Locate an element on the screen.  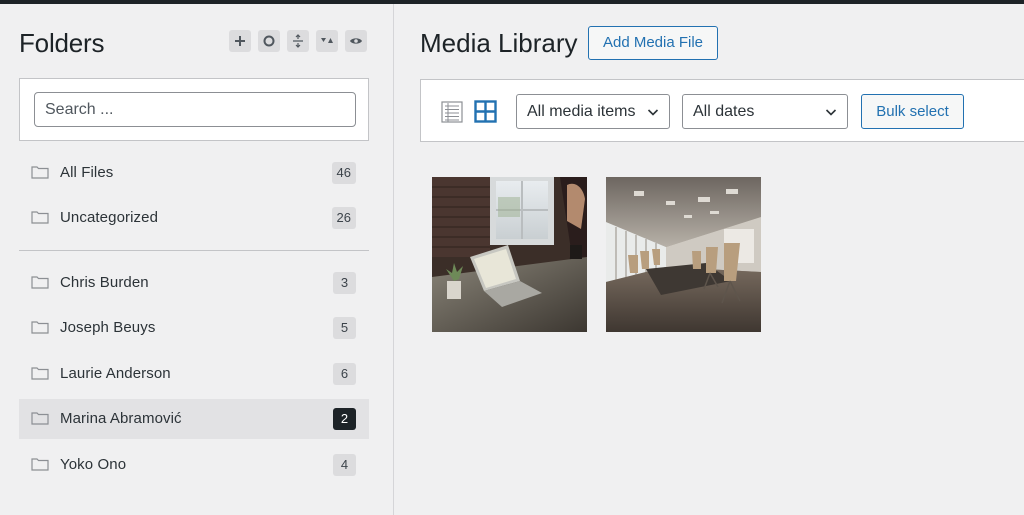
eye-icon is located at coordinates (356, 41).